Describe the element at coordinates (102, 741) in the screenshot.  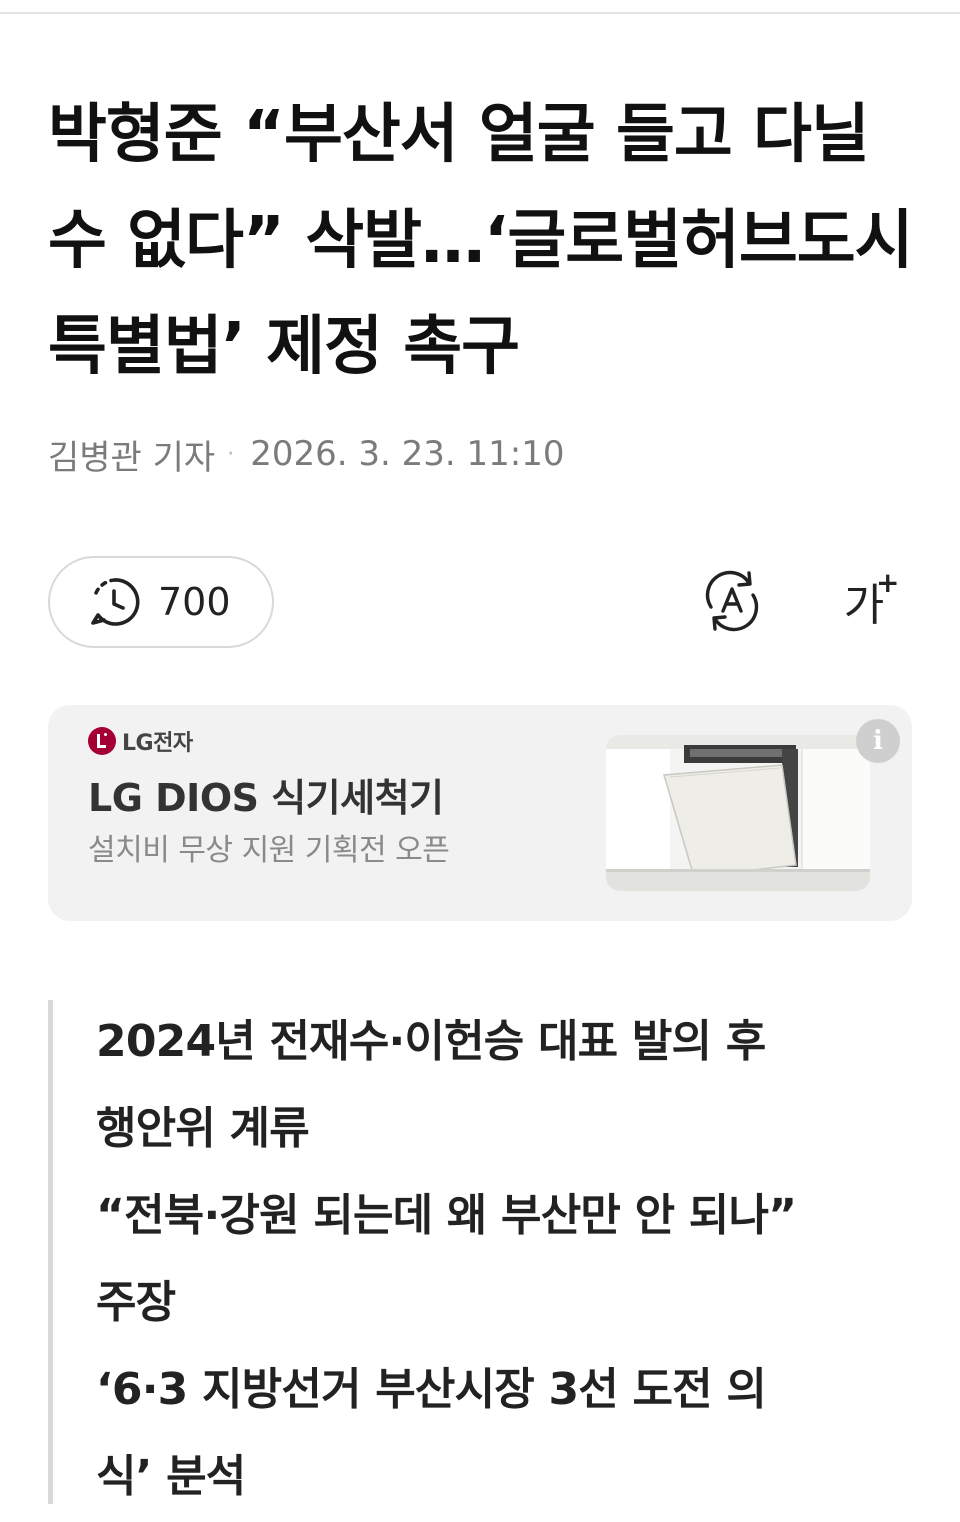
I see `lg-logo-icon` at that location.